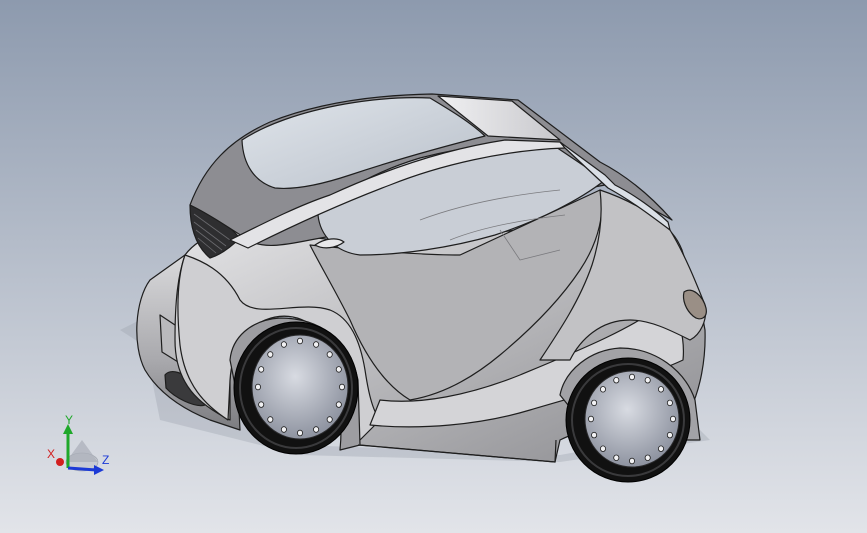  I want to click on x-axis-label: X, so click(51, 454).